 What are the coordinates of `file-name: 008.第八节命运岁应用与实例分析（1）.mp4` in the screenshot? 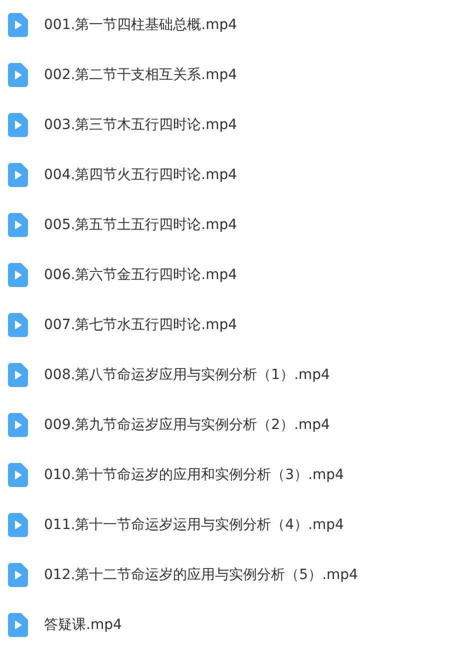 It's located at (187, 375).